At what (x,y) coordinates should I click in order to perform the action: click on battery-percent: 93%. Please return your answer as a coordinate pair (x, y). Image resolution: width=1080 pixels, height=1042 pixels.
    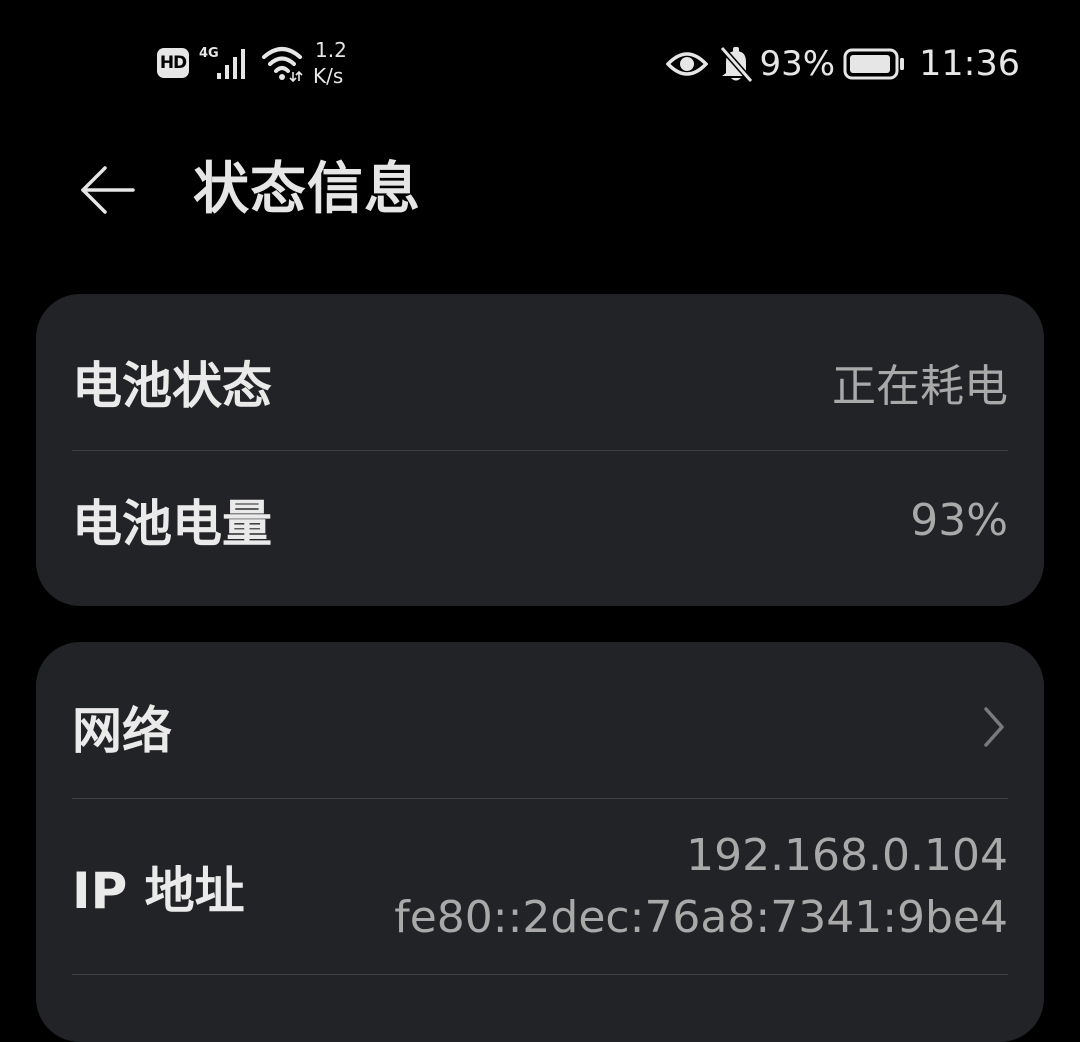
    Looking at the image, I should click on (797, 64).